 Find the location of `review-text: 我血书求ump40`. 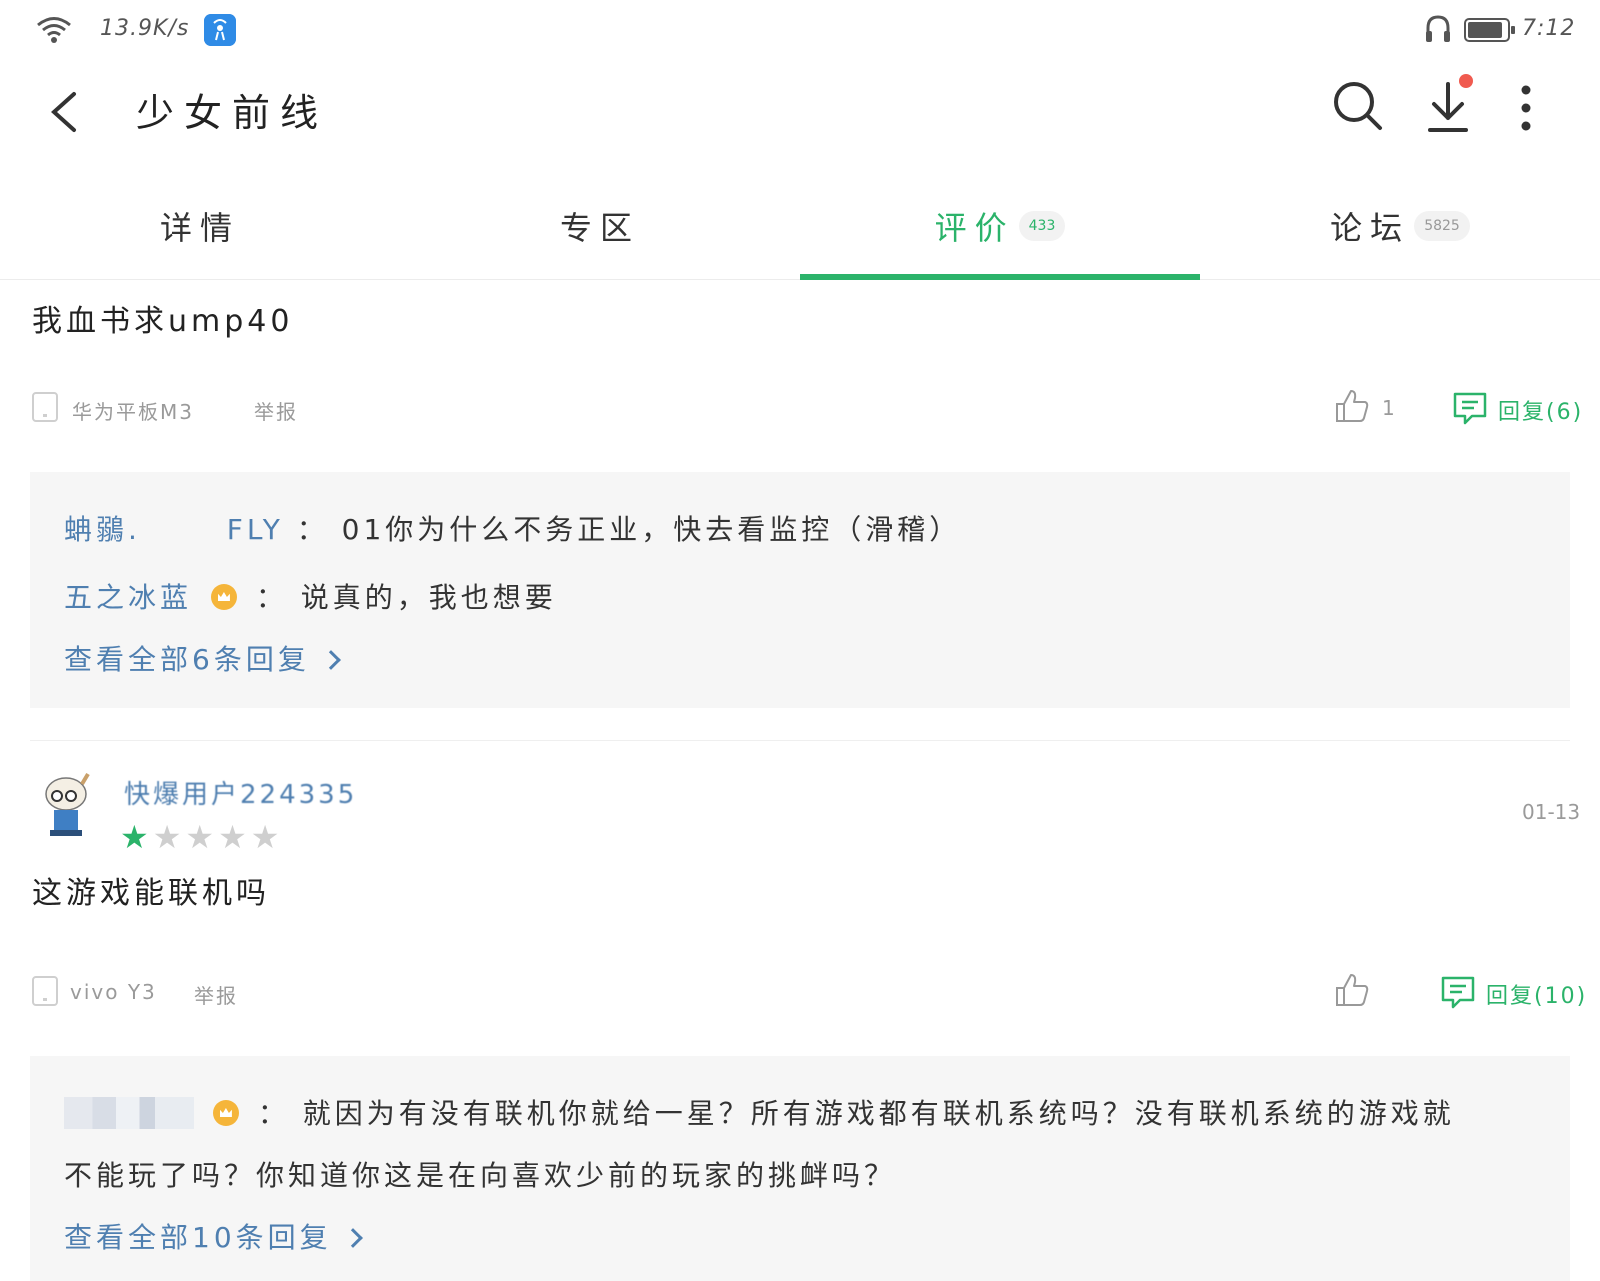

review-text: 我血书求ump40 is located at coordinates (163, 321).